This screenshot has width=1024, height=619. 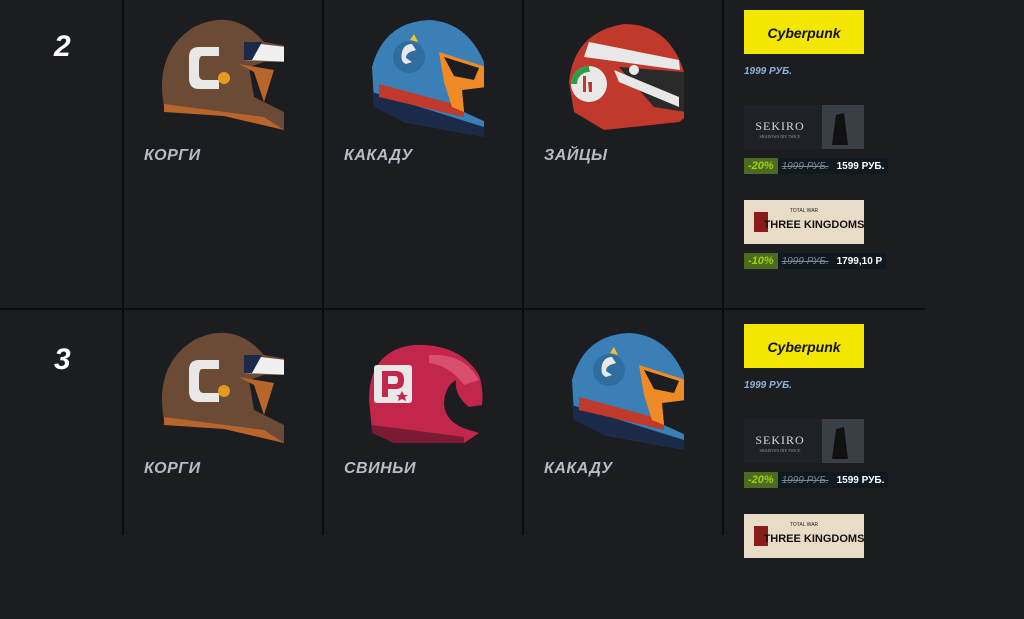 What do you see at coordinates (723, 267) in the screenshot?
I see `column-divider` at bounding box center [723, 267].